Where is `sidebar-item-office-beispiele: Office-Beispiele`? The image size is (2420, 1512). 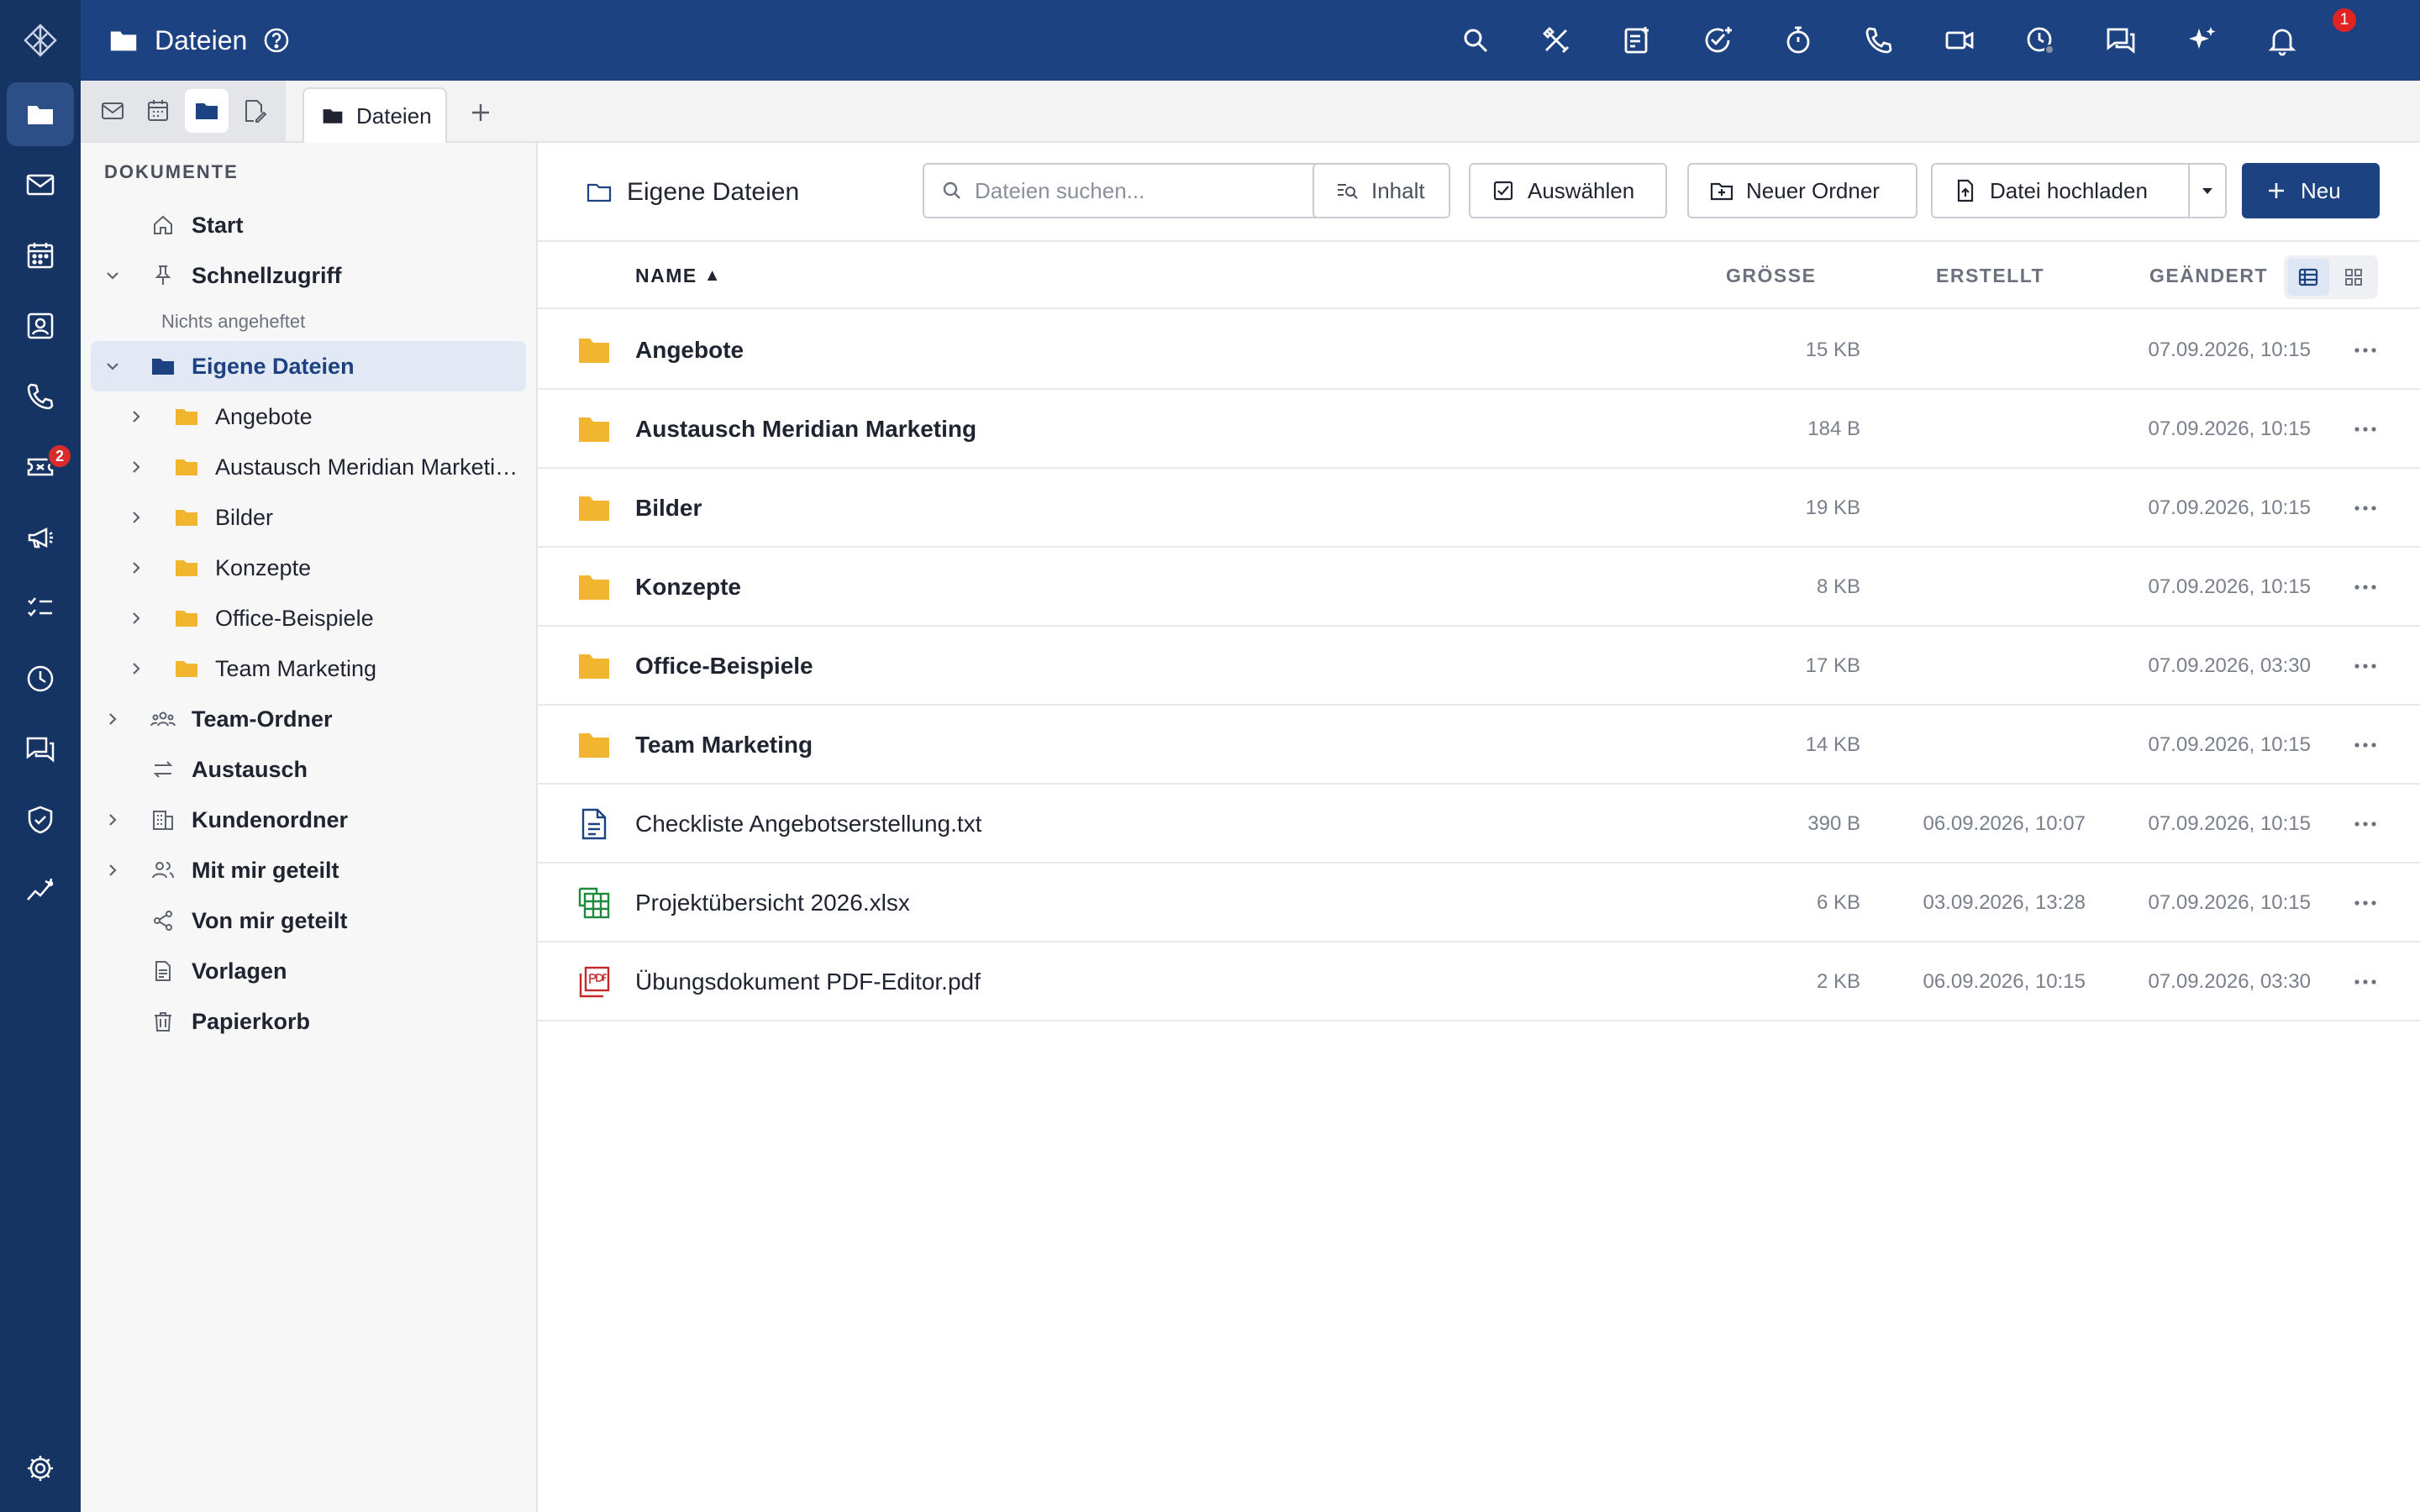
sidebar-item-office-beispiele: Office-Beispiele is located at coordinates (308, 618).